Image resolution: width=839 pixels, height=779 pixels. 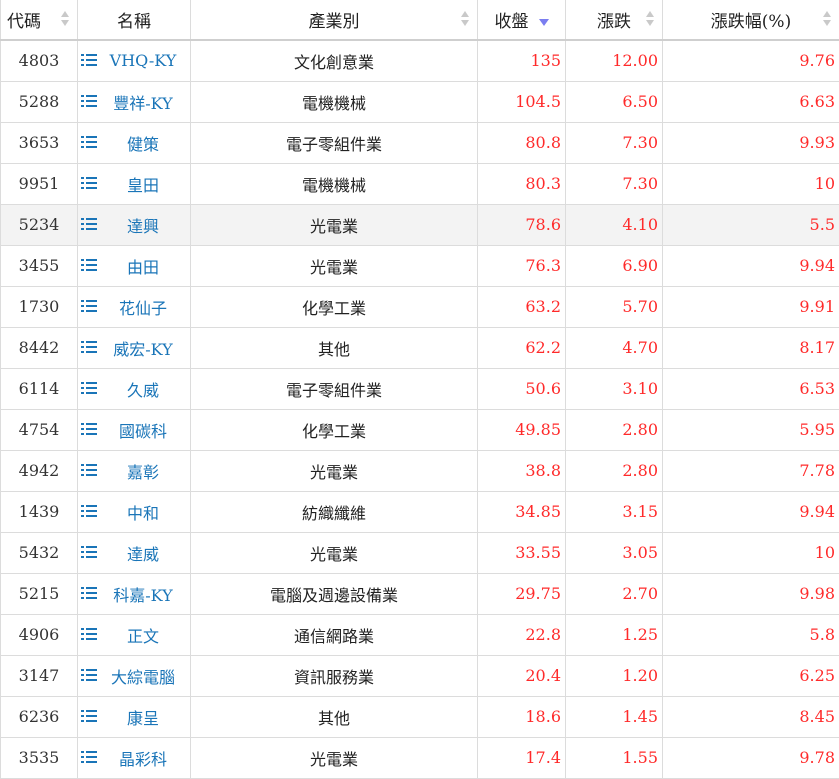 I want to click on table-row: 5215科嘉-KY電腦及週邊設備業29.752.709.98, so click(x=420, y=593).